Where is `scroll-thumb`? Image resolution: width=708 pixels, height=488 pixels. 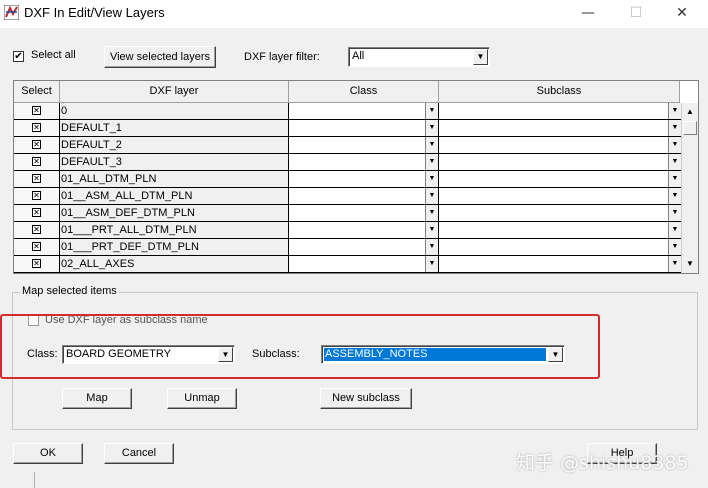 scroll-thumb is located at coordinates (690, 128).